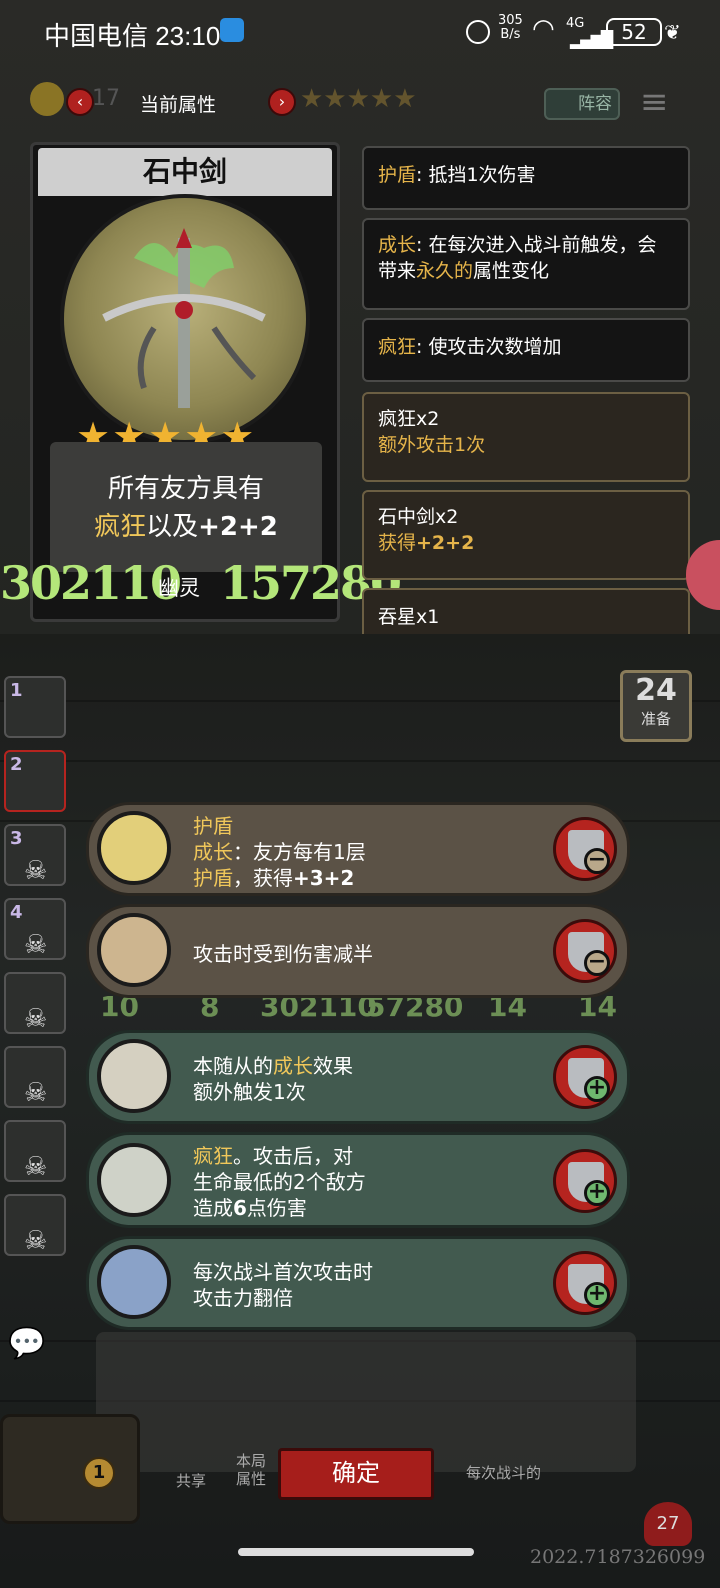  What do you see at coordinates (184, 171) in the screenshot?
I see `card-name: 石中剑` at bounding box center [184, 171].